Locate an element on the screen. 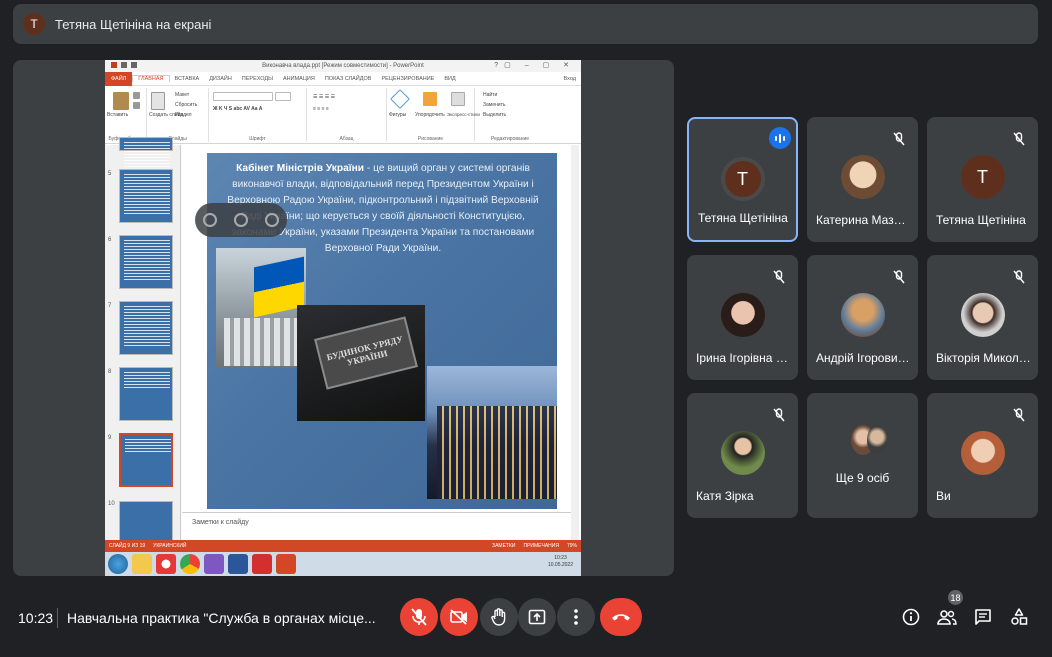 The width and height of the screenshot is (1052, 657). activities-button is located at coordinates (1019, 617).